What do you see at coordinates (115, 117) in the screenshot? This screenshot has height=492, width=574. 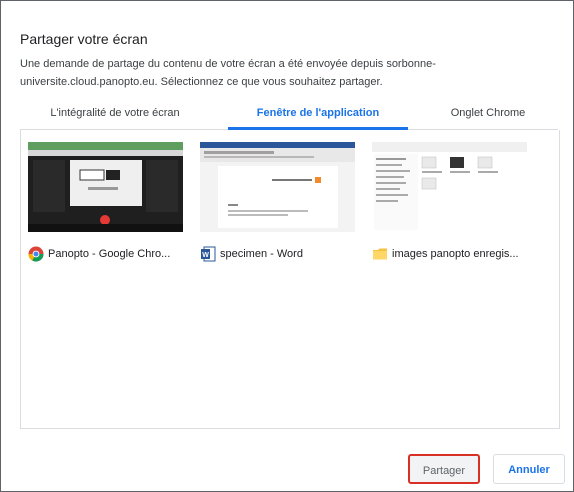 I see `tab-entire-screen: L'intégralité de votre écran` at bounding box center [115, 117].